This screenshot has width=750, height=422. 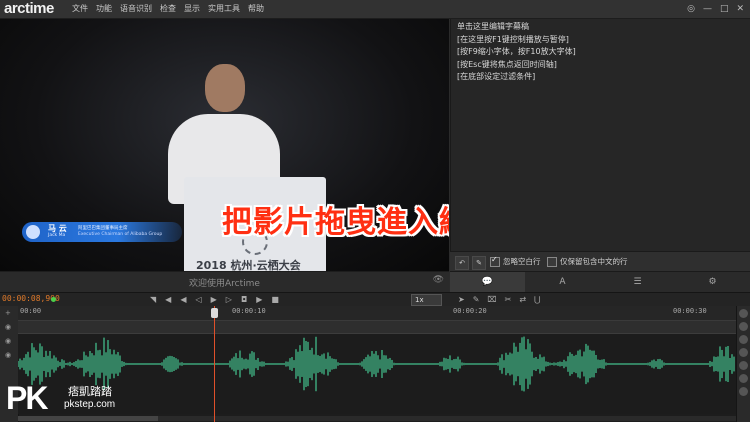 I want to click on ruler-label: 00:00, so click(x=31, y=311).